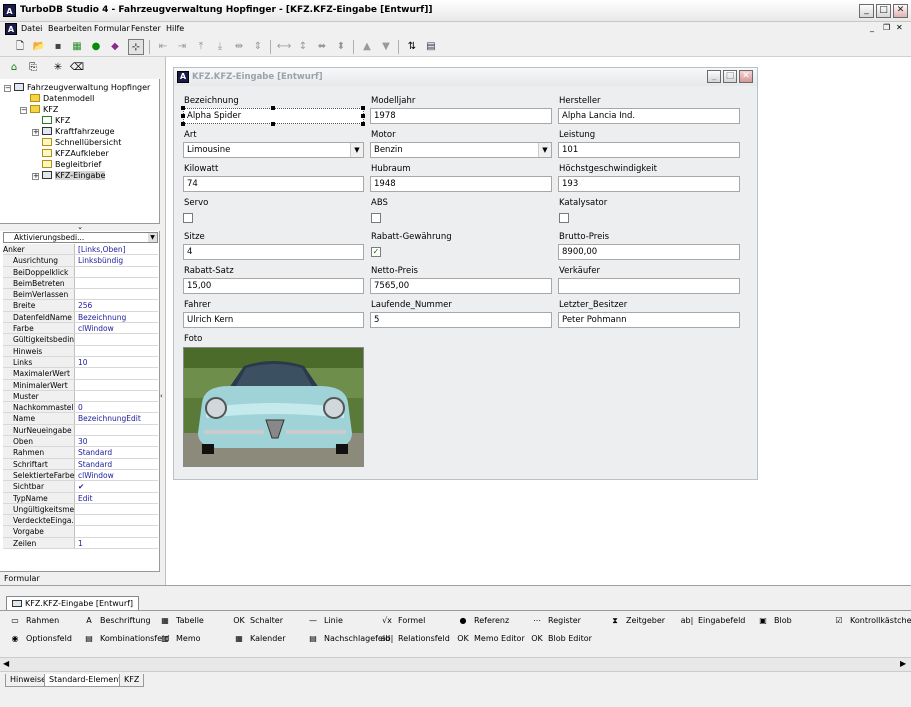 This screenshot has width=911, height=707. What do you see at coordinates (100, 317) in the screenshot?
I see `property-value: Bezeichnung` at bounding box center [100, 317].